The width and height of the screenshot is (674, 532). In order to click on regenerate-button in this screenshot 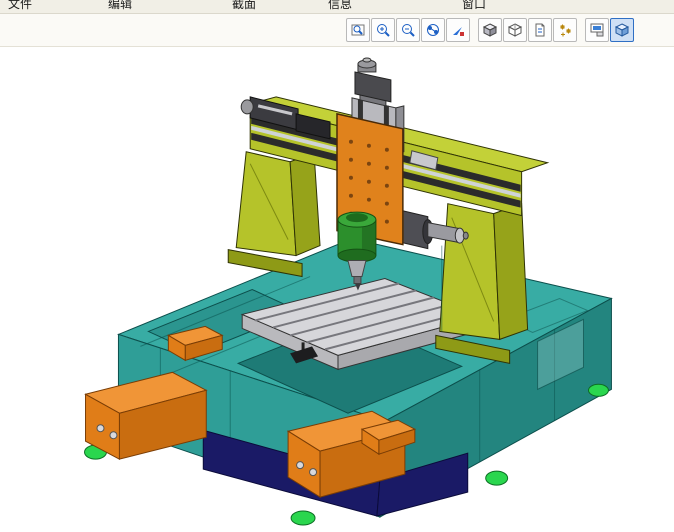, I will do `click(565, 30)`.